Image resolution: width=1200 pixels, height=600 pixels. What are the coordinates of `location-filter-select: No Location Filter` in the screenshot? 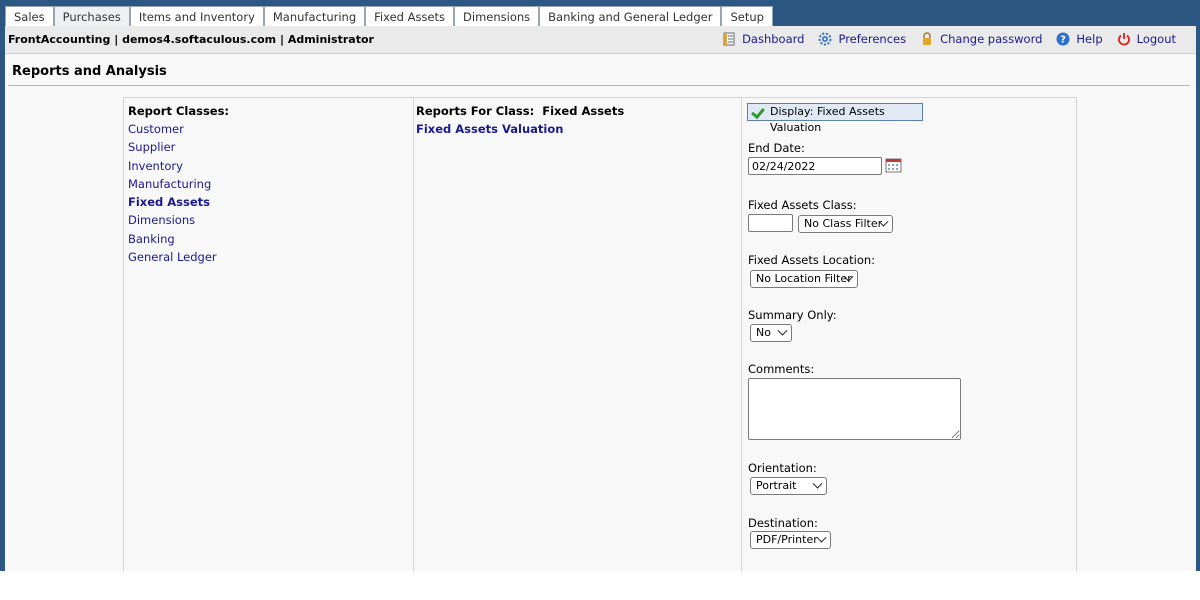 It's located at (804, 279).